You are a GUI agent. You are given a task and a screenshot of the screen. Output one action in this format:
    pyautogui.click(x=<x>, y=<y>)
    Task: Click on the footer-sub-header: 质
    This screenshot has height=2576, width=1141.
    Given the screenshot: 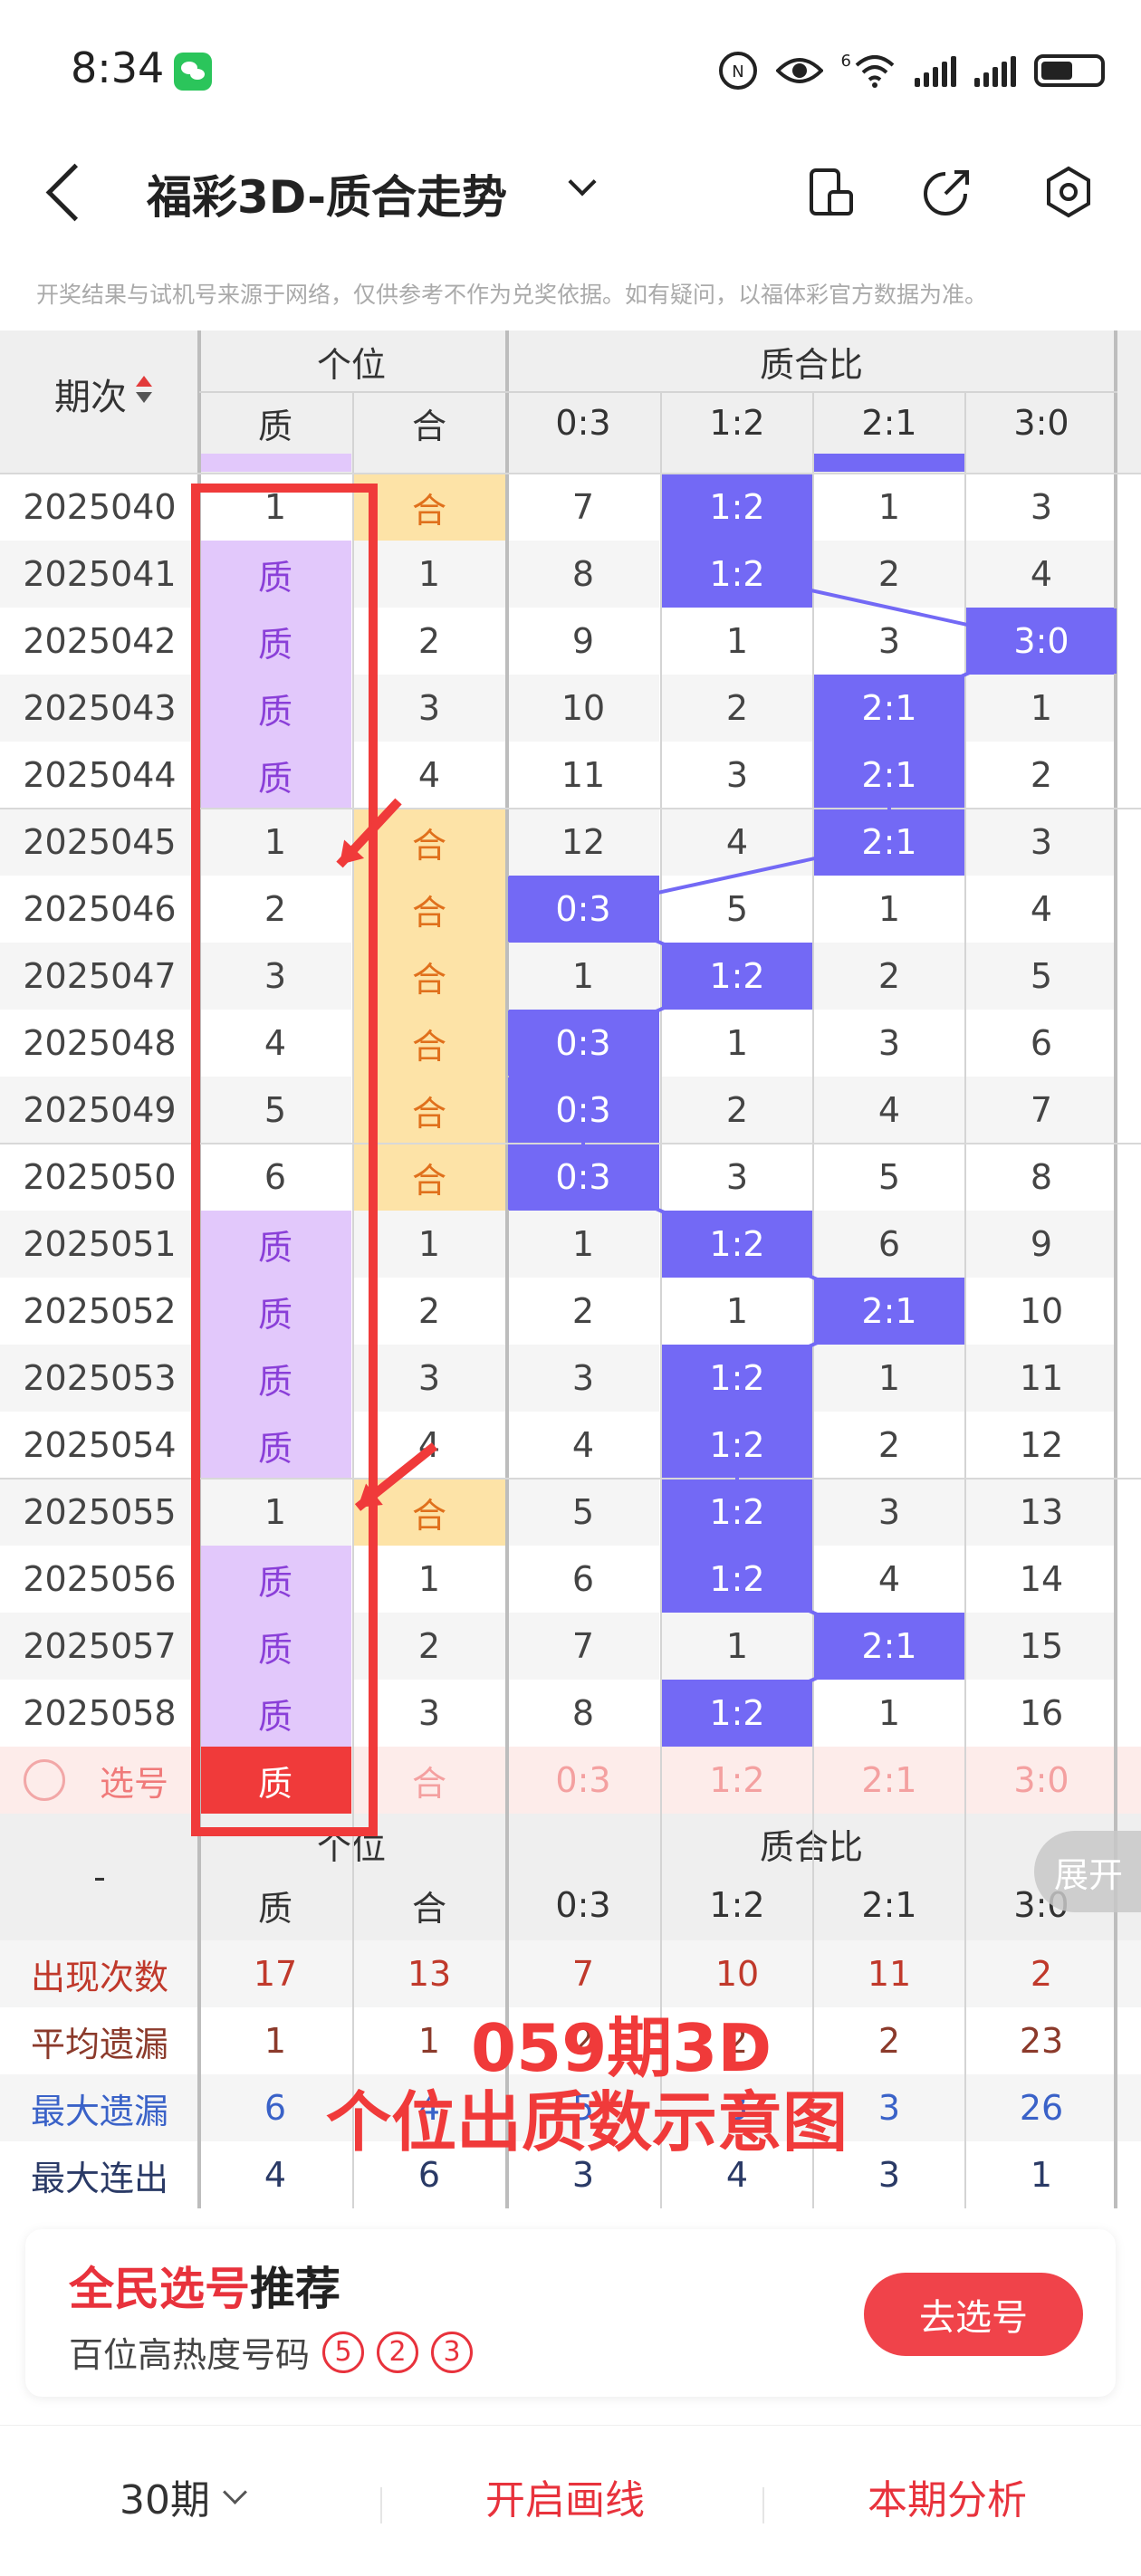 What is the action you would take?
    pyautogui.click(x=274, y=1908)
    